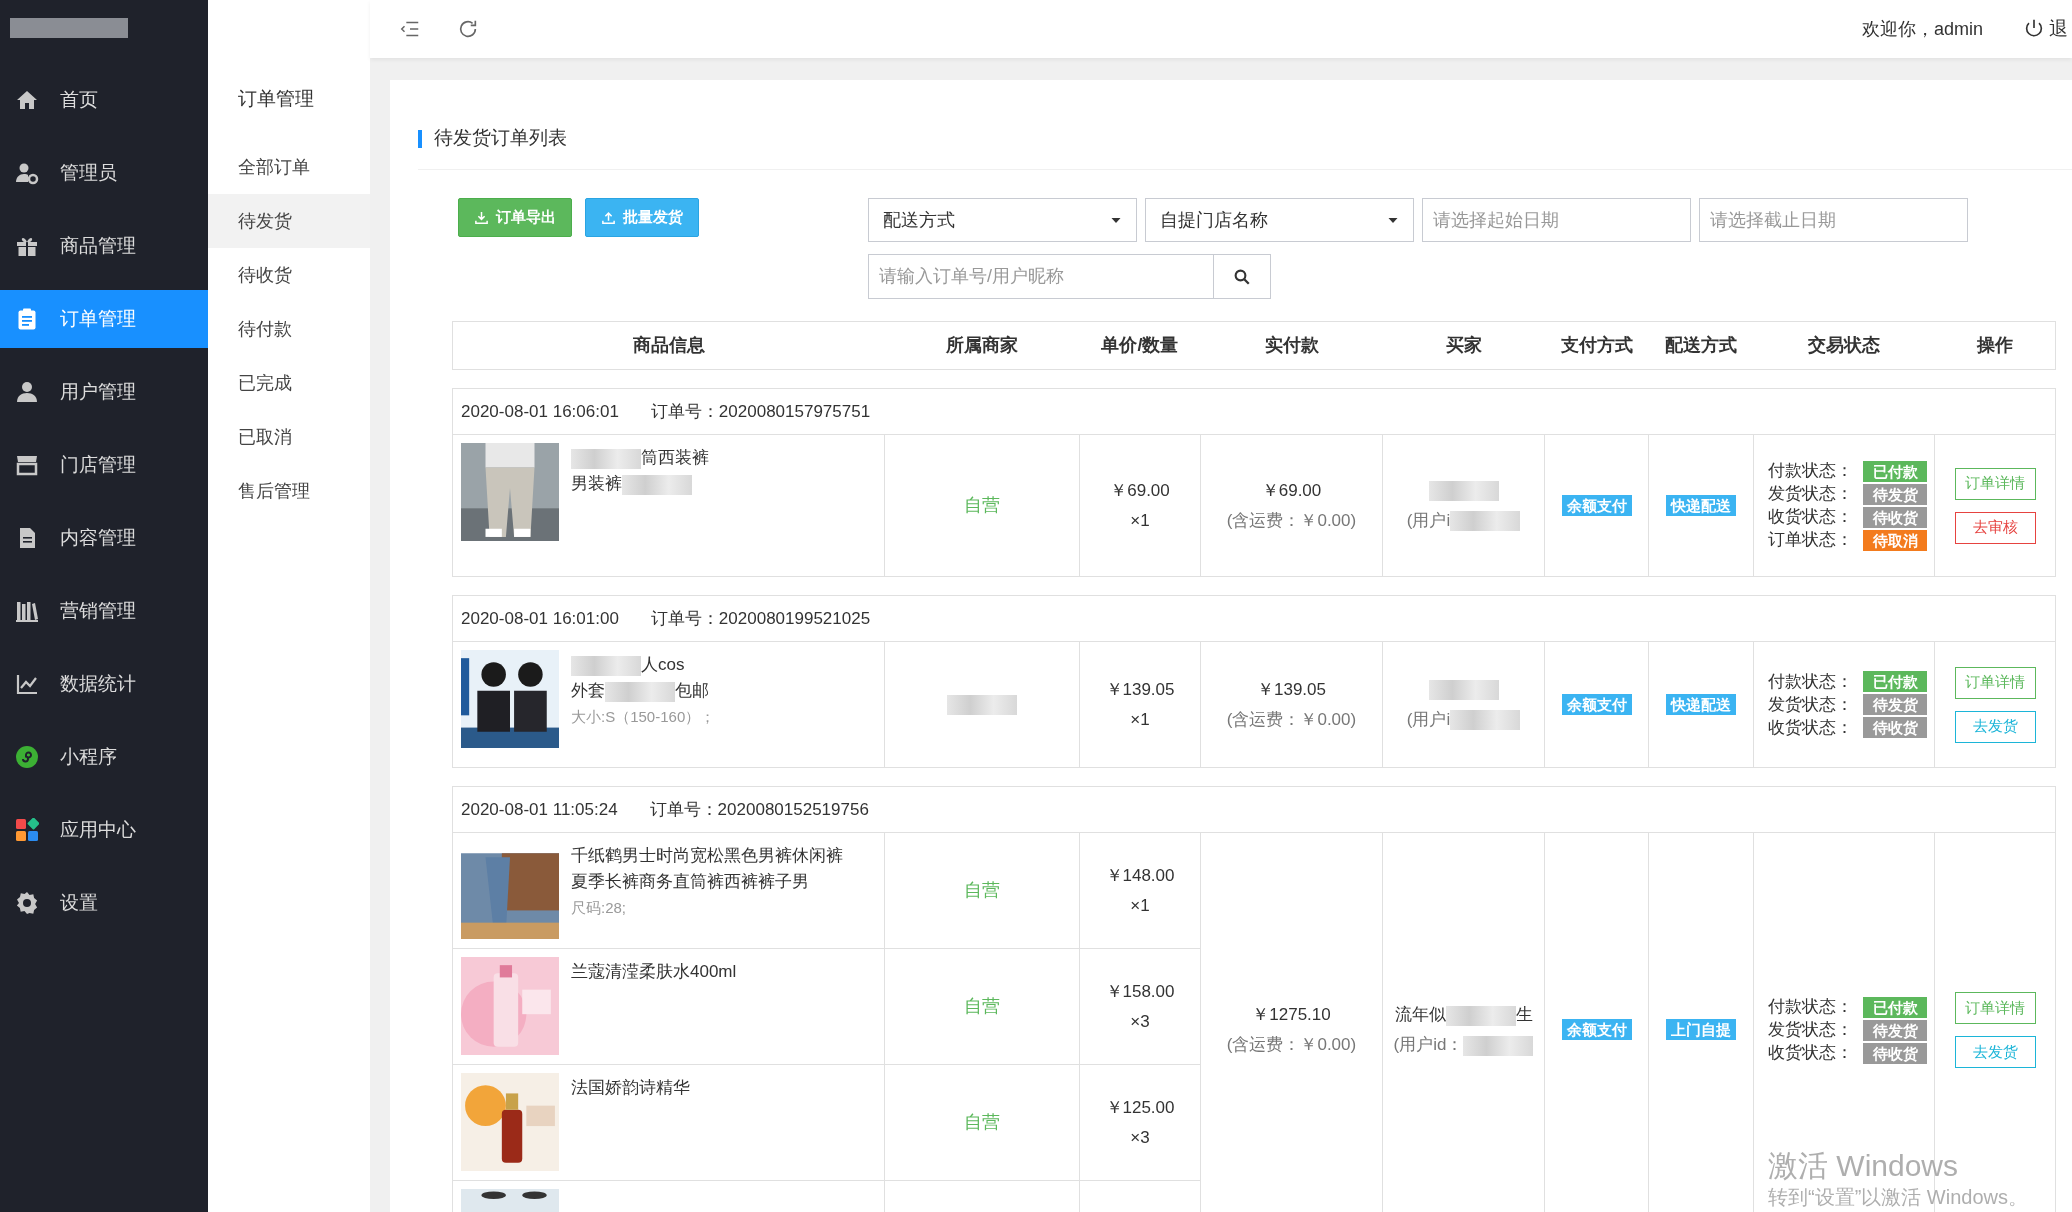 This screenshot has width=2072, height=1212. I want to click on column-header: 支付方式, so click(1596, 345).